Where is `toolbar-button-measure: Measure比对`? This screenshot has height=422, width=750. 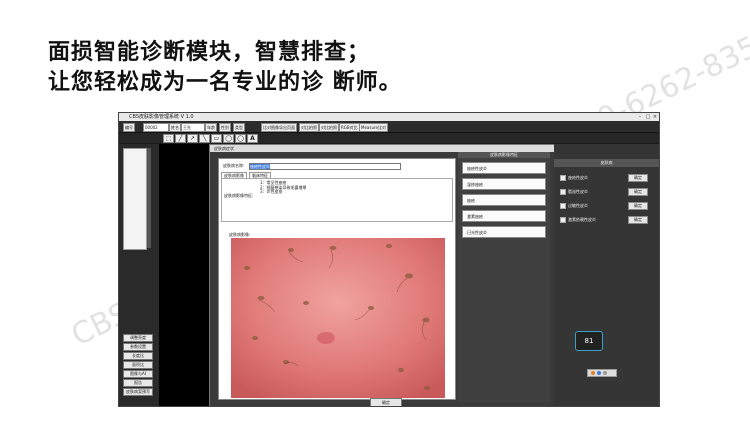
toolbar-button-measure: Measure比对 is located at coordinates (373, 127).